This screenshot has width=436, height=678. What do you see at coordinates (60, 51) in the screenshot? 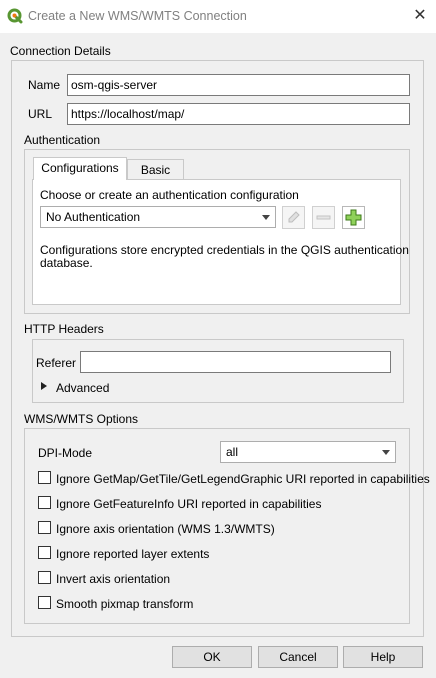
I see `connection-details-label: Connection Details` at bounding box center [60, 51].